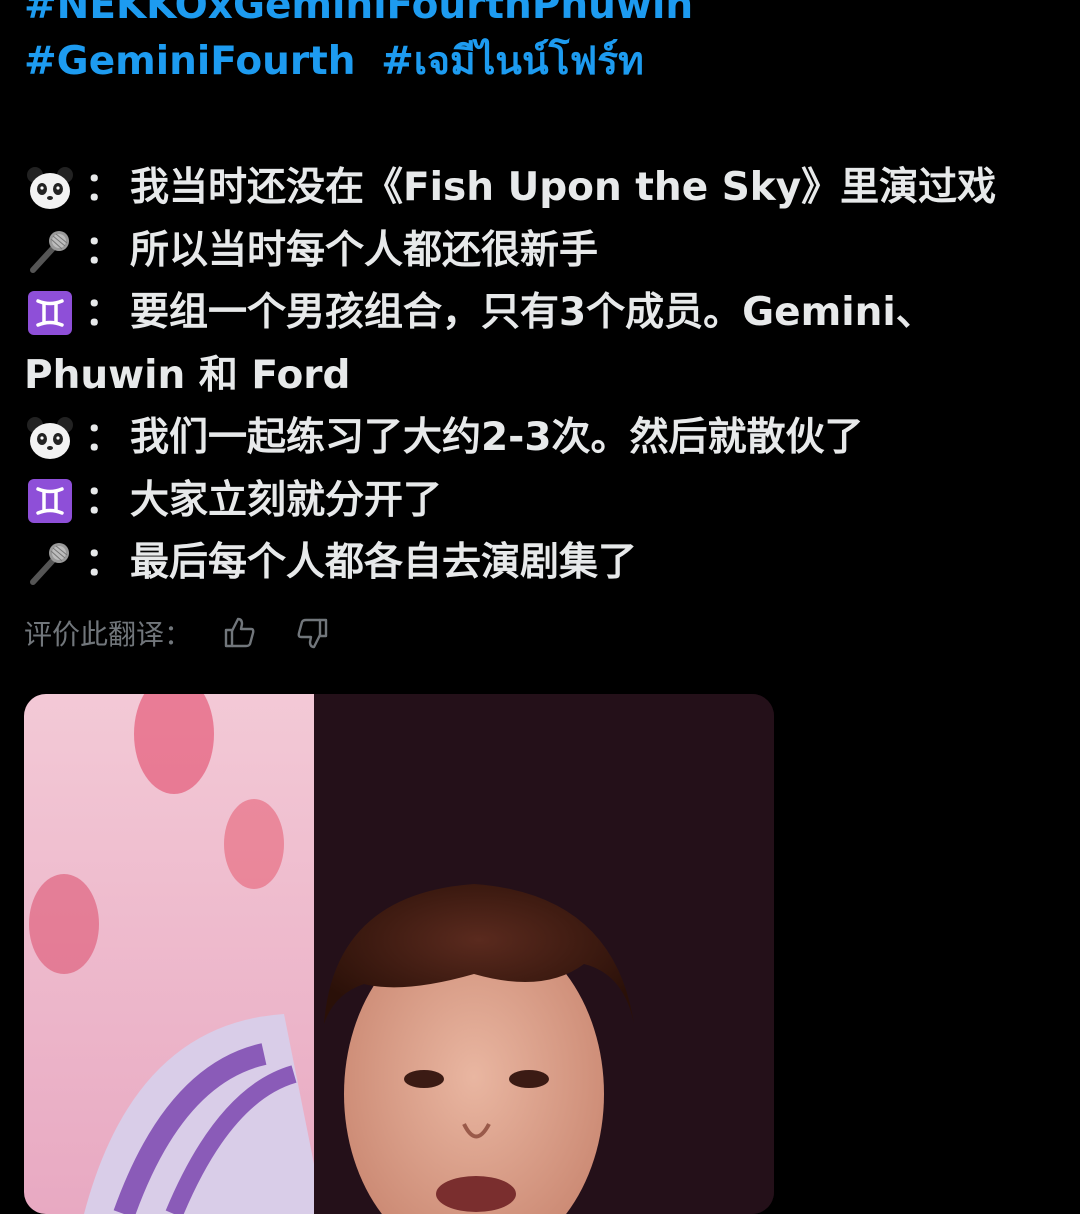  Describe the element at coordinates (358, 14) in the screenshot. I see `hashtag-nekko: #NEKKOxGeminiFourthPhuwin` at that location.